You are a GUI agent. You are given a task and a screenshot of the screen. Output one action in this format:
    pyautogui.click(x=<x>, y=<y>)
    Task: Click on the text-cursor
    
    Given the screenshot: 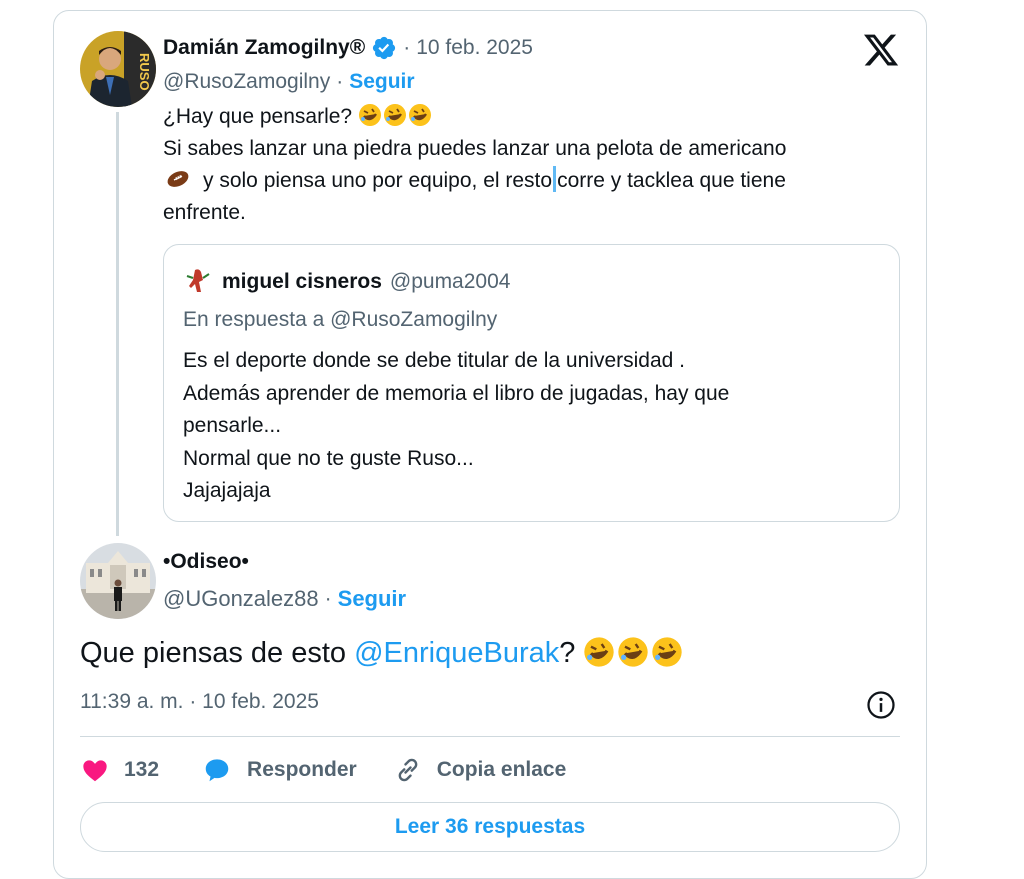 What is the action you would take?
    pyautogui.click(x=555, y=179)
    